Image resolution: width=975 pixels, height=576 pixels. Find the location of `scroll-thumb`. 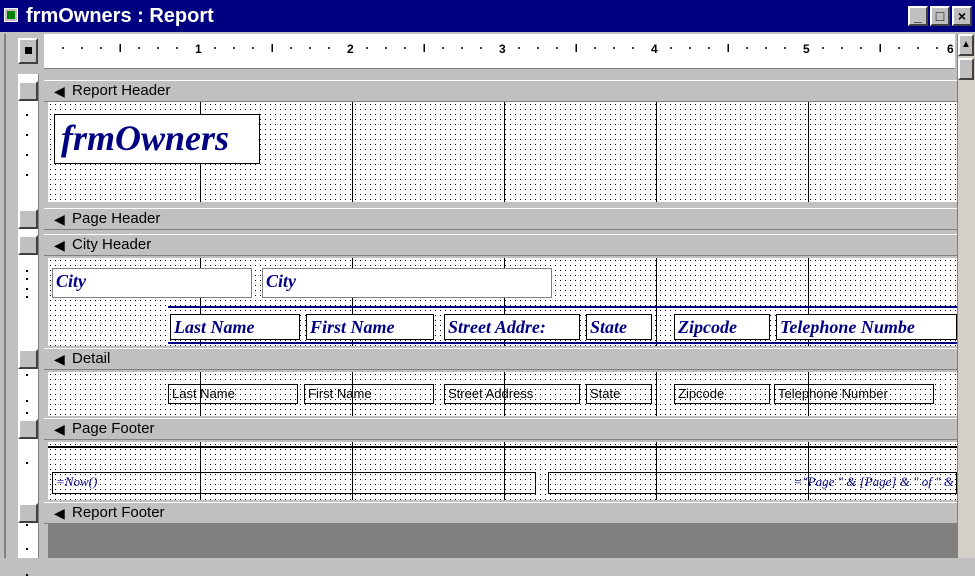

scroll-thumb is located at coordinates (966, 69).